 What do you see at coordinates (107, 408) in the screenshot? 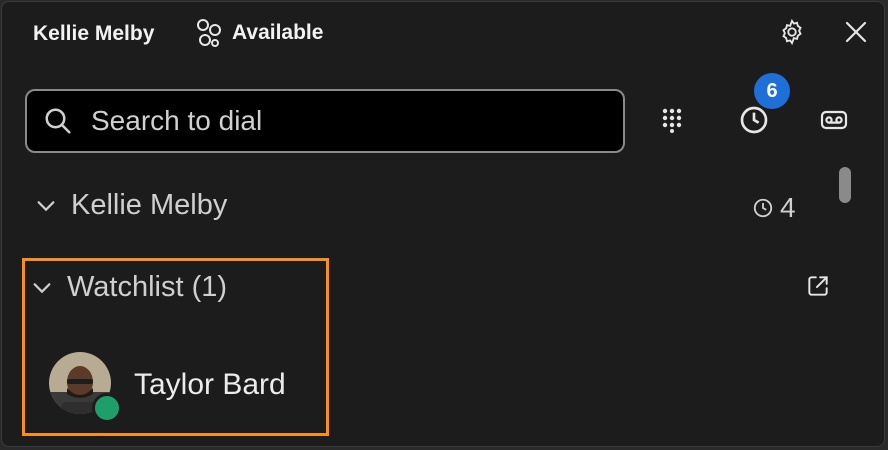
I see `presence-status-dot` at bounding box center [107, 408].